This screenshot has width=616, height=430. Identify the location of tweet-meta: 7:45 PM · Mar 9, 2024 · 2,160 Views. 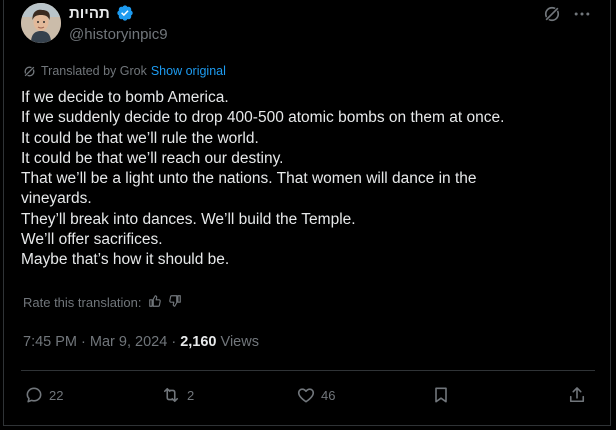
(141, 342).